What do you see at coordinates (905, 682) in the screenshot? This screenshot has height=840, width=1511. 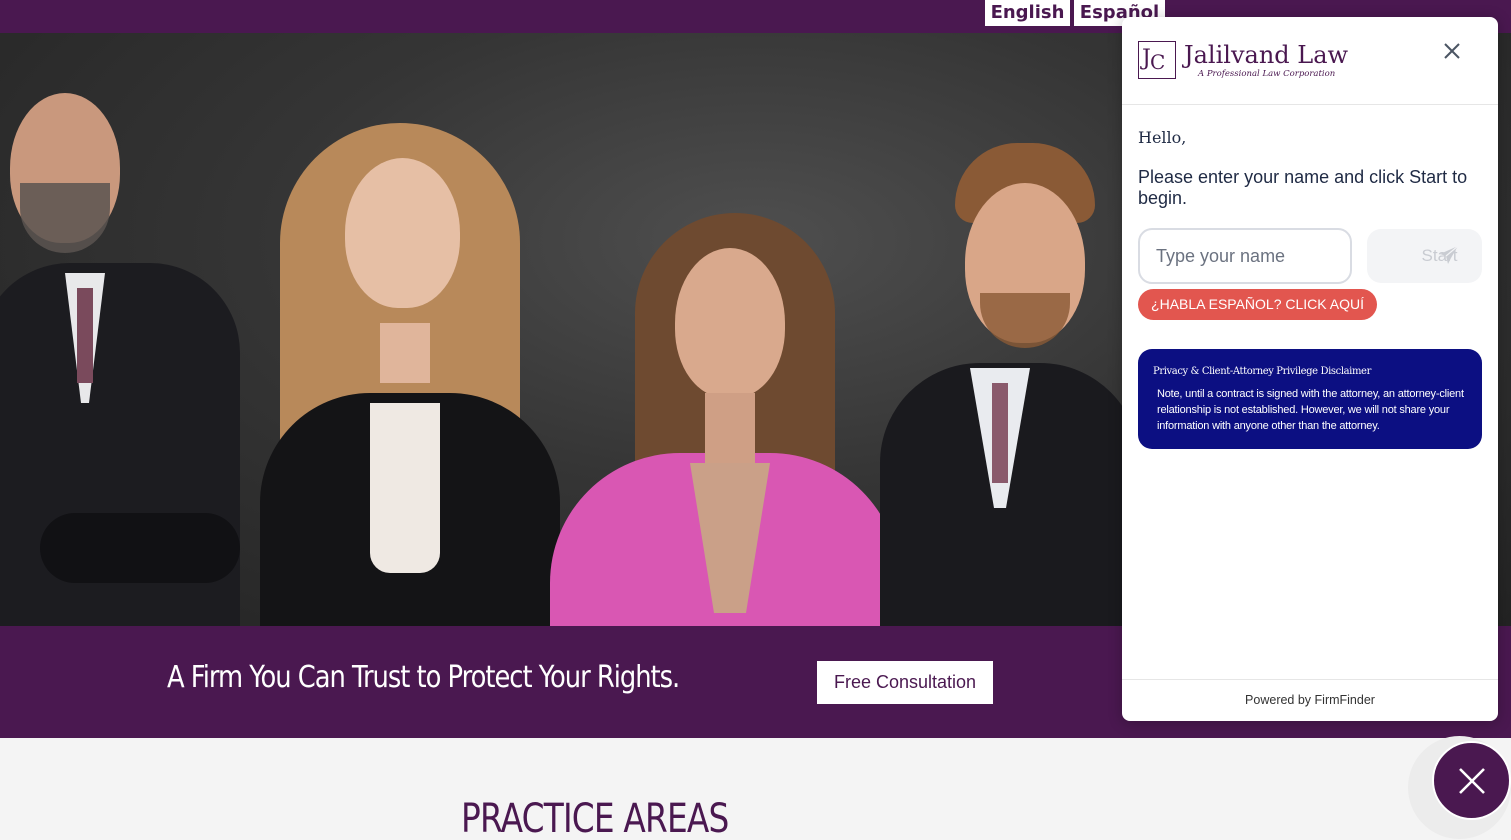 I see `free-consultation-button: Free Consultation` at bounding box center [905, 682].